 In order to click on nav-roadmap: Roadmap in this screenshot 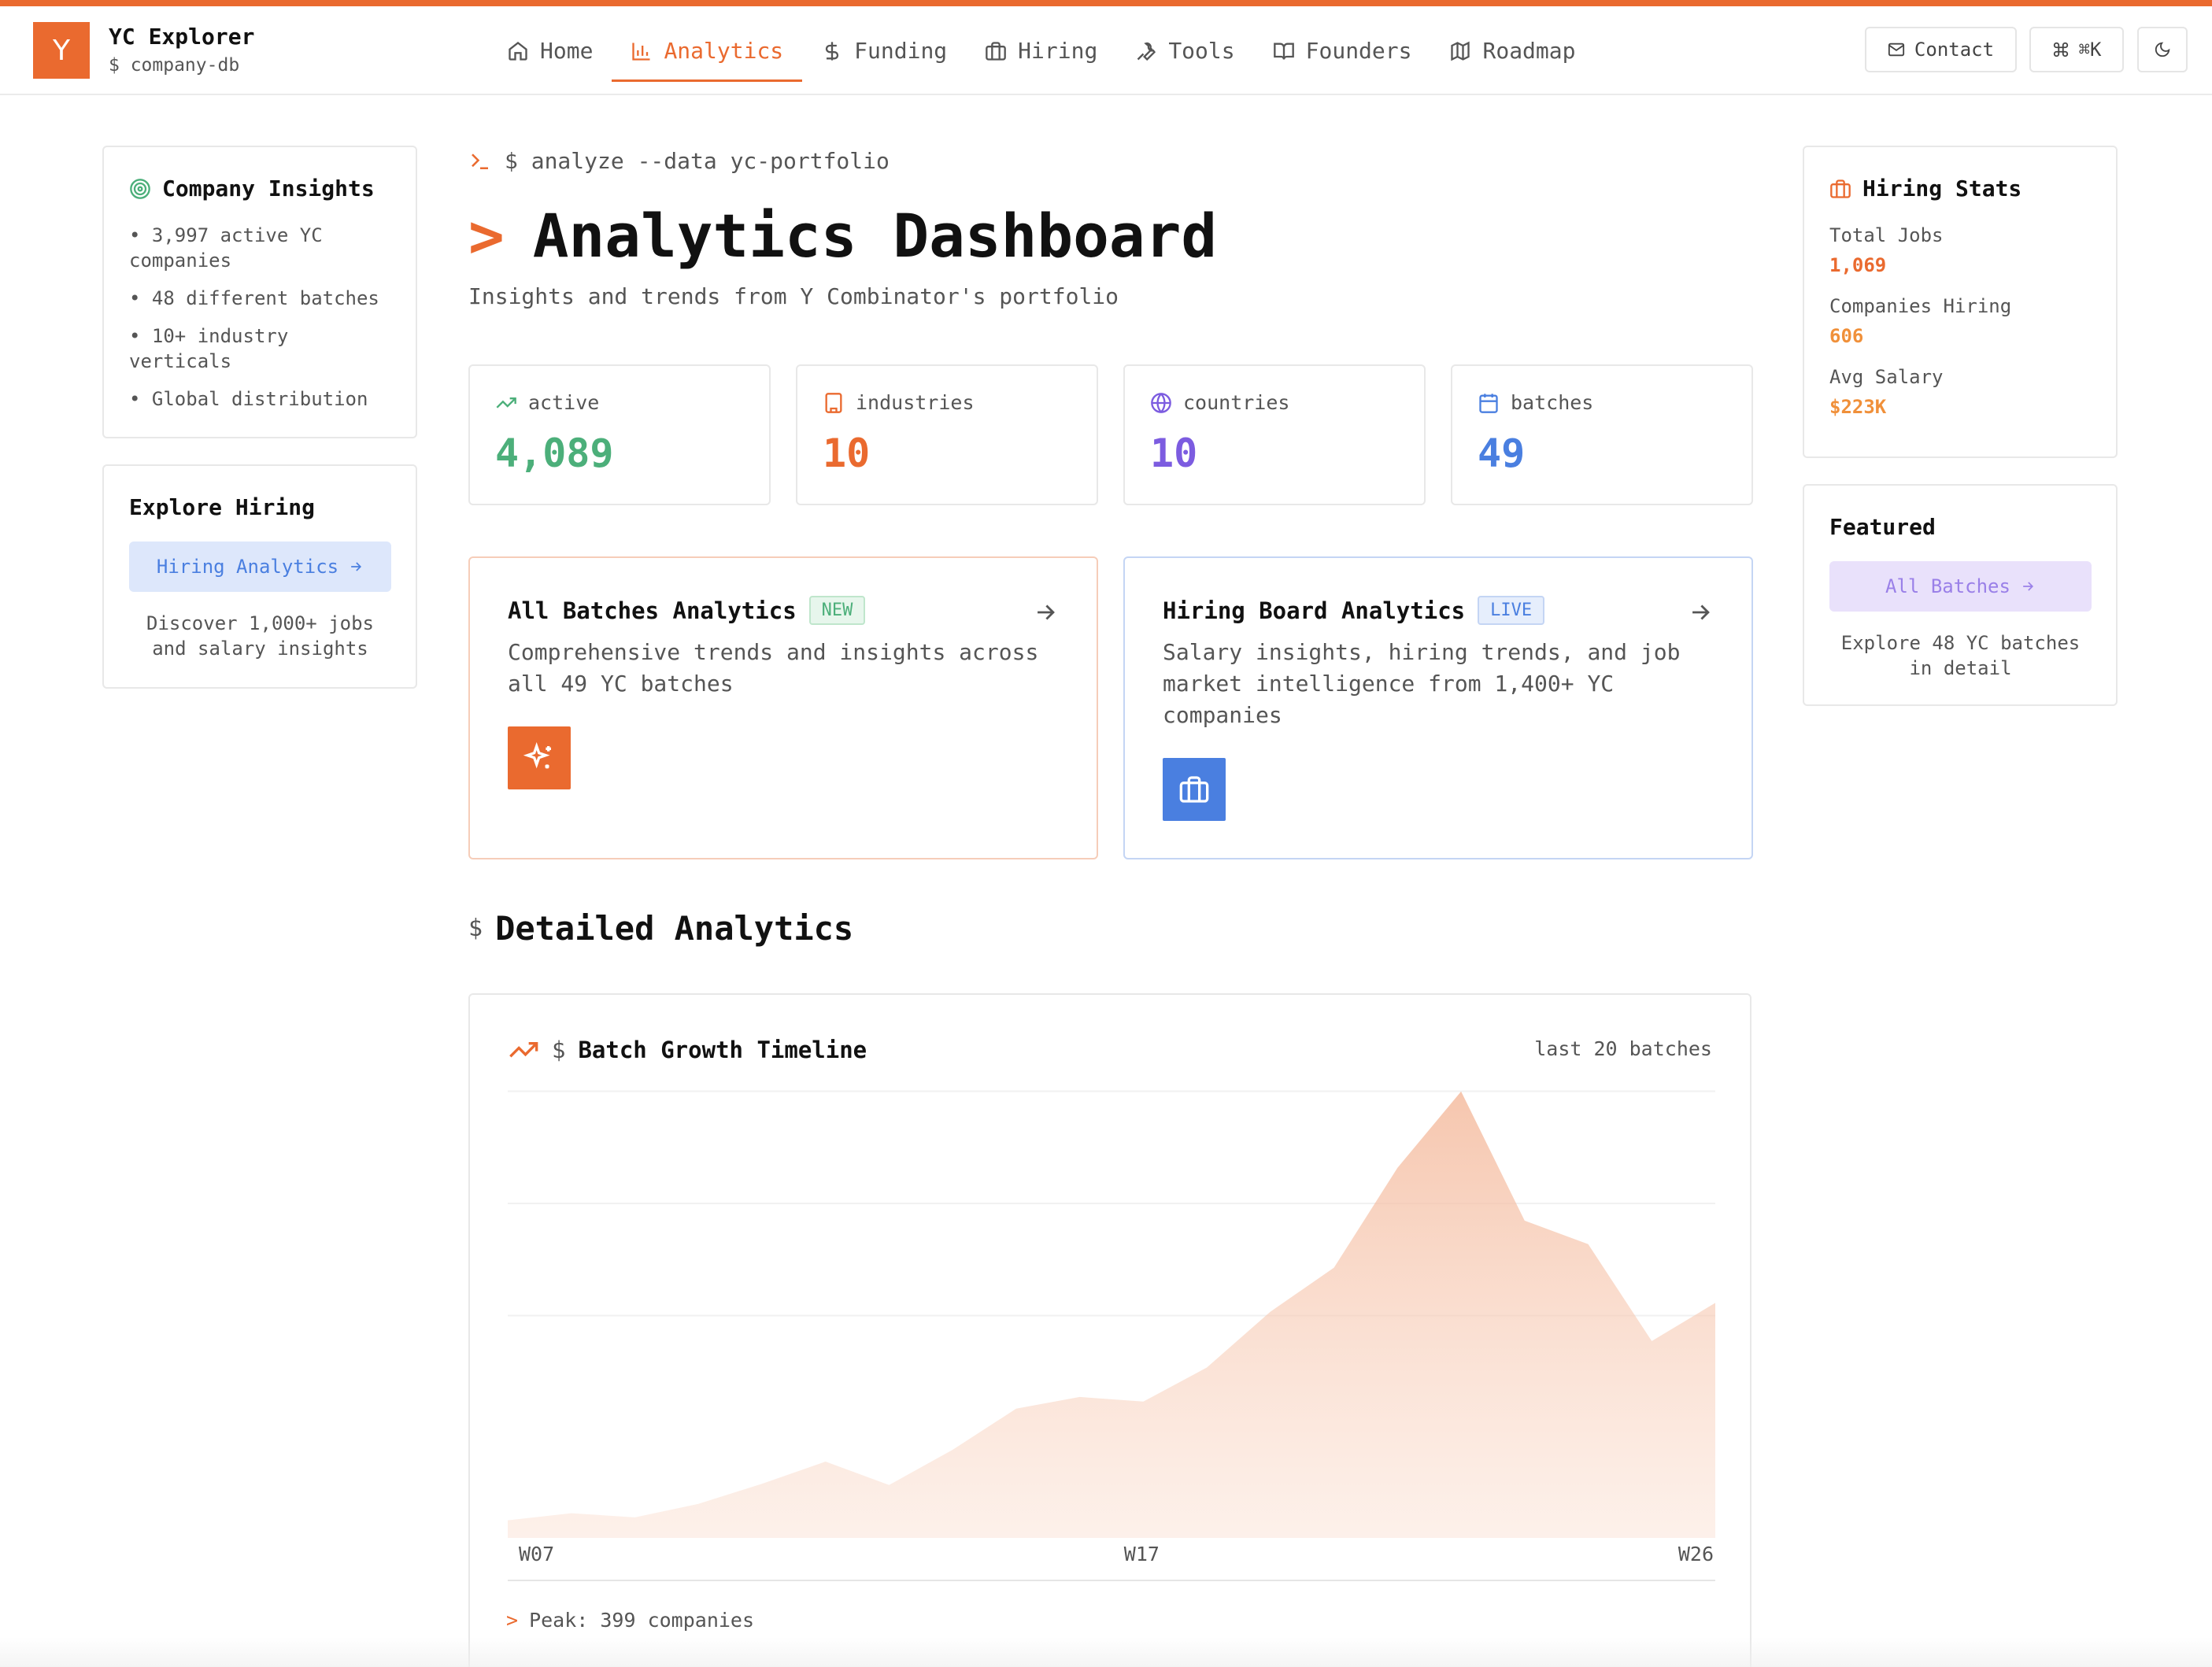, I will do `click(1512, 51)`.